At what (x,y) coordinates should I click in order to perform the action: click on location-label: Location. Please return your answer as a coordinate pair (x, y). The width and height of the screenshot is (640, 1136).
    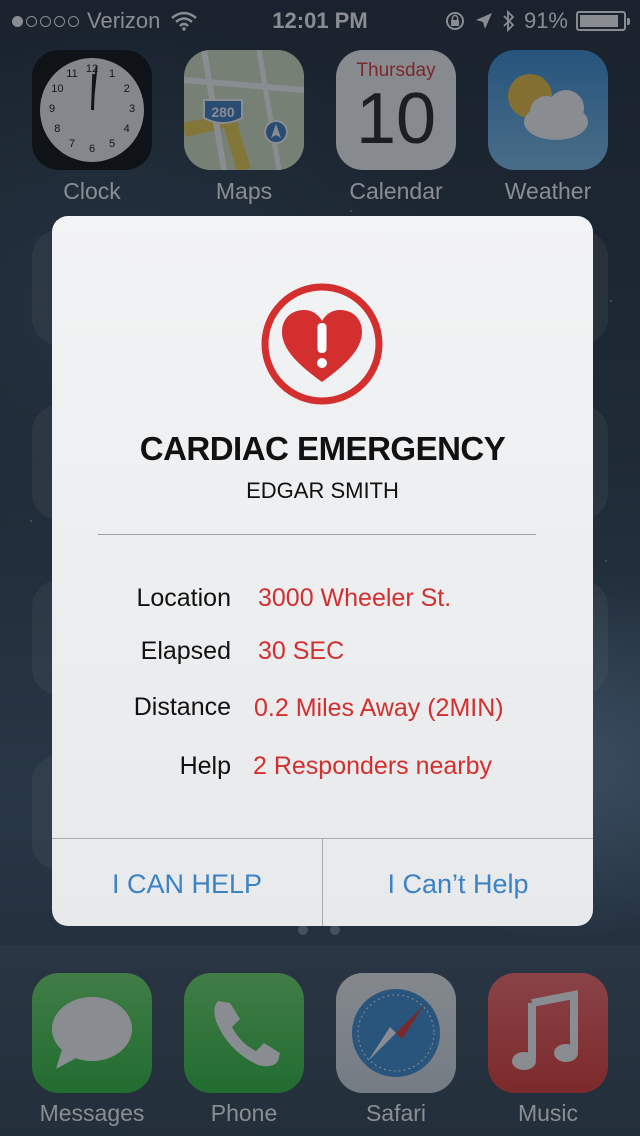
    Looking at the image, I should click on (183, 598).